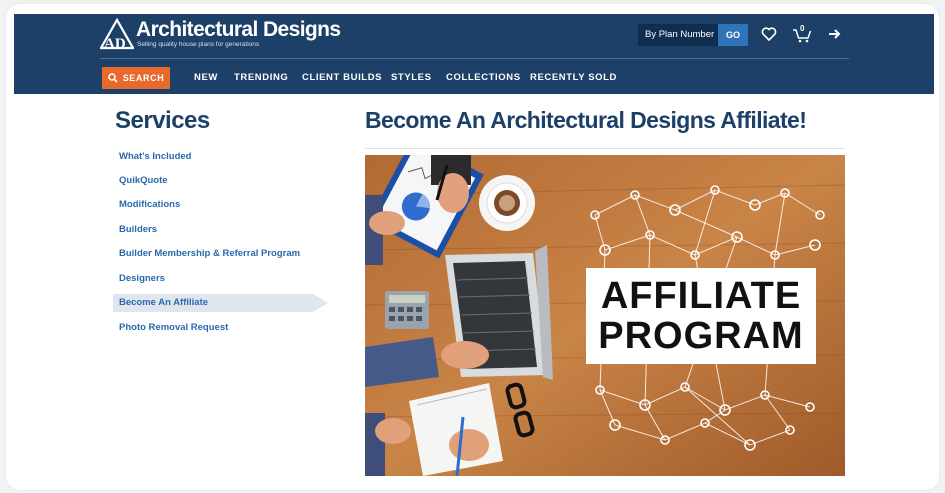 Image resolution: width=945 pixels, height=493 pixels. I want to click on banner-line-2: PROGRAM, so click(701, 336).